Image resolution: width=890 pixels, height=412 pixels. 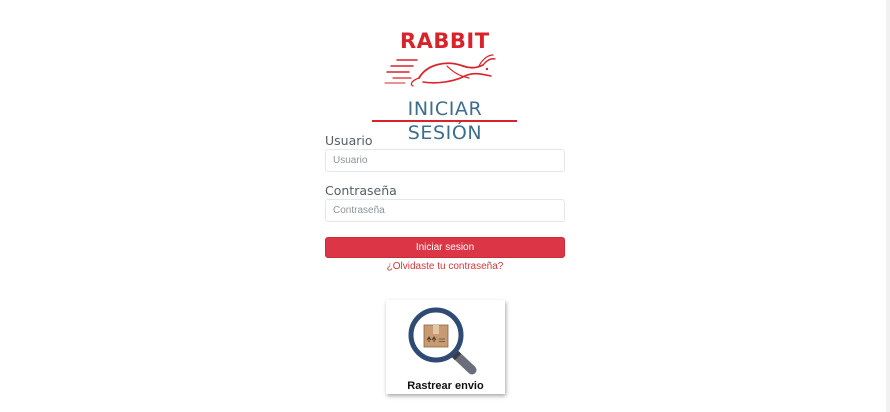 I want to click on username-input, so click(x=445, y=160).